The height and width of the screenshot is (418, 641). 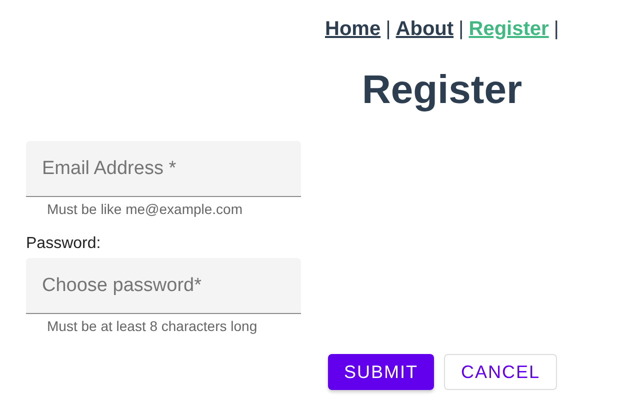 I want to click on input-field: Email Address *, so click(x=163, y=169).